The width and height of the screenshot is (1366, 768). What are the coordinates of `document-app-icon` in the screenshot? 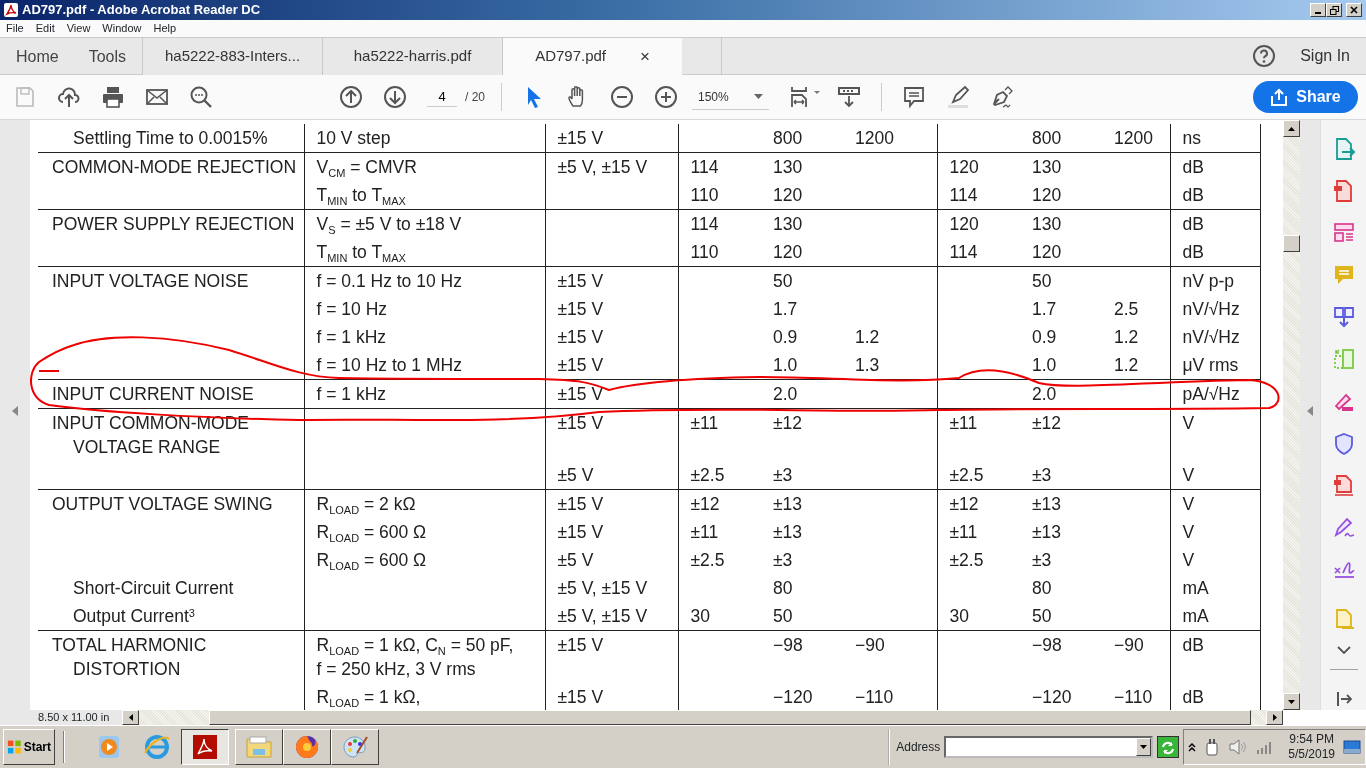 It's located at (205, 747).